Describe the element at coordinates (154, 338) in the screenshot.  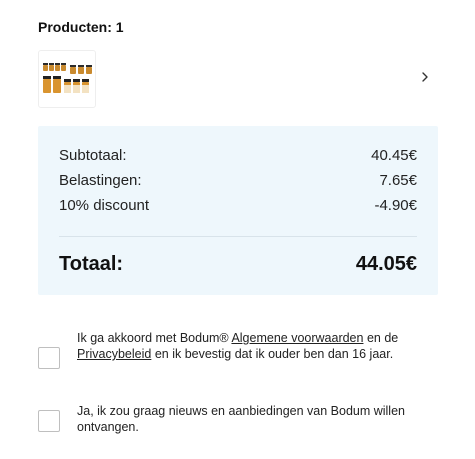
I see `terms-prefix: Ik ga akkoord met Bodum®` at that location.